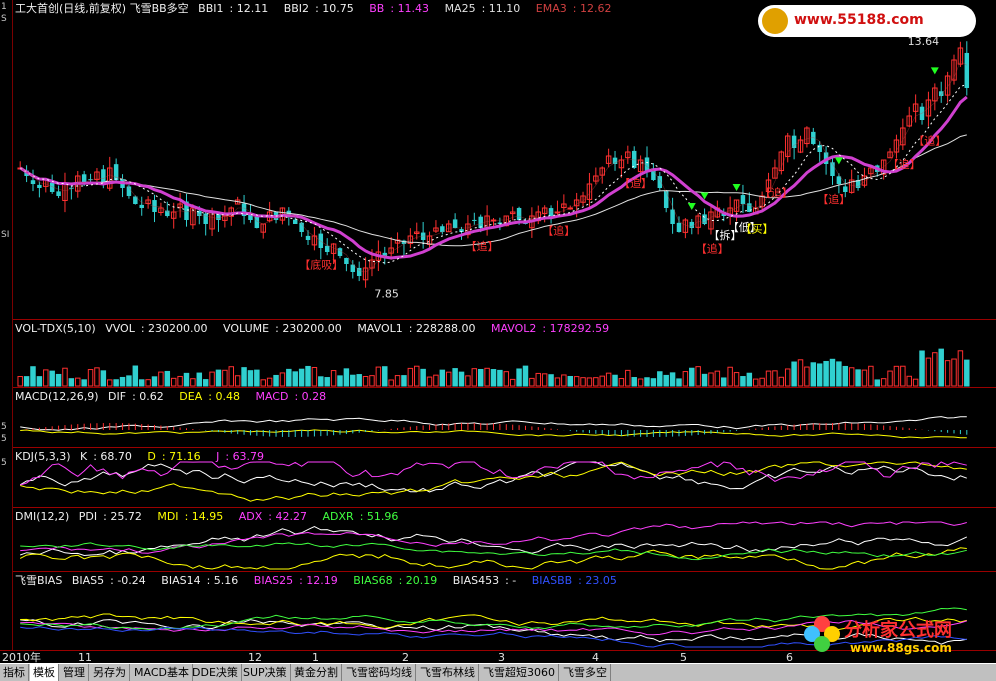 This screenshot has width=996, height=681. What do you see at coordinates (215, 672) in the screenshot?
I see `indicator-tab: DDE决策` at bounding box center [215, 672].